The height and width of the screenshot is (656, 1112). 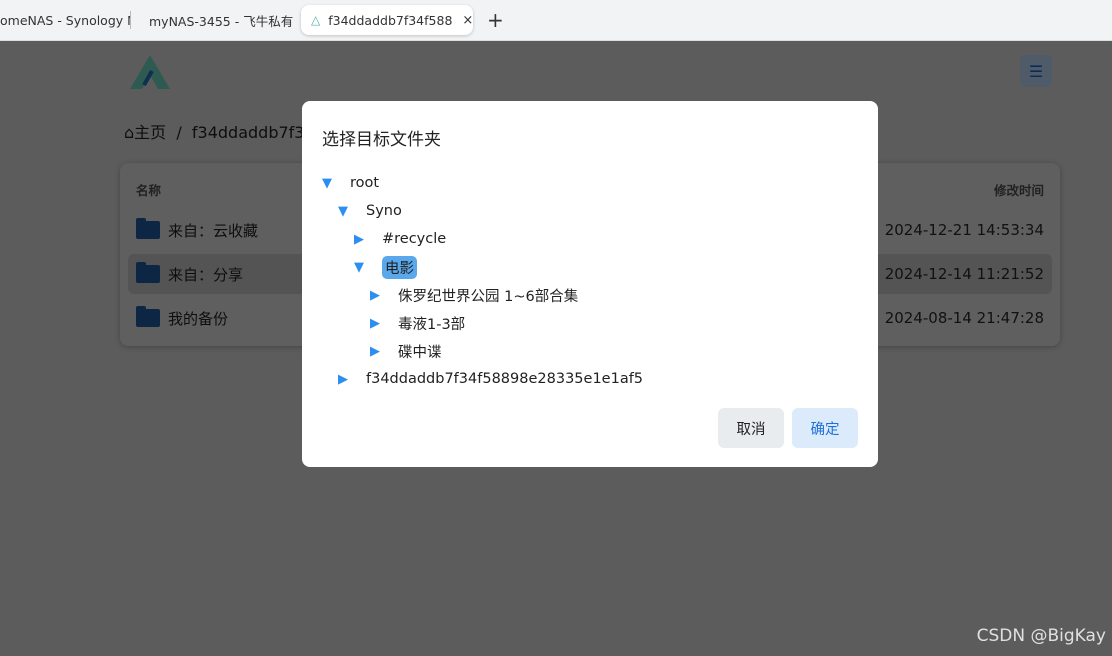 I want to click on column-name: 名称, so click(x=148, y=189).